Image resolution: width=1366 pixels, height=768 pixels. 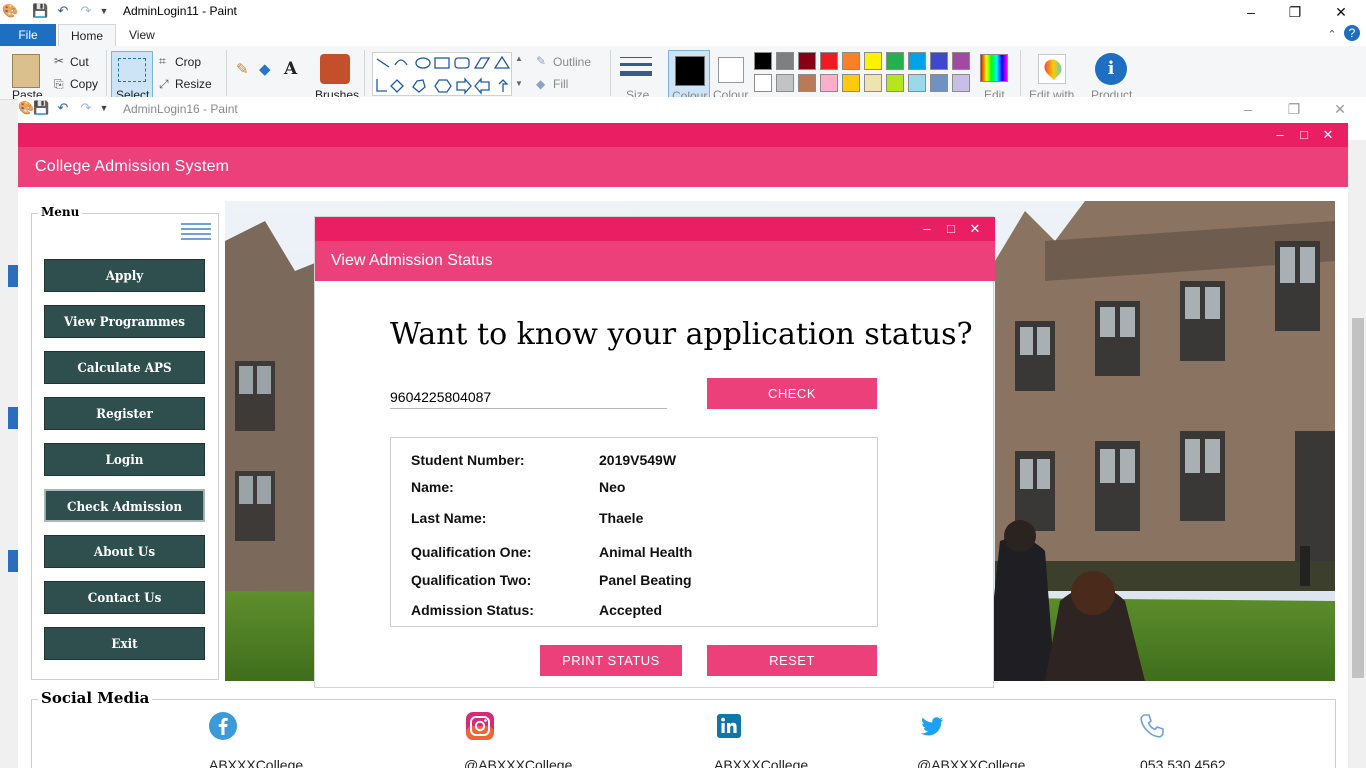 What do you see at coordinates (468, 460) in the screenshot?
I see `student-number-label: Student Number:` at bounding box center [468, 460].